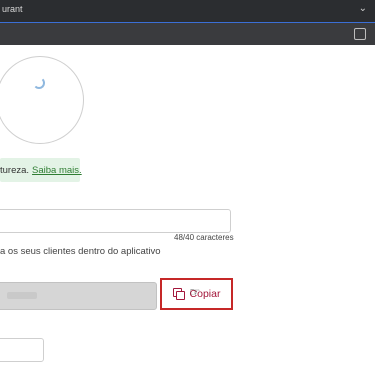  I want to click on copy-icon, so click(178, 294).